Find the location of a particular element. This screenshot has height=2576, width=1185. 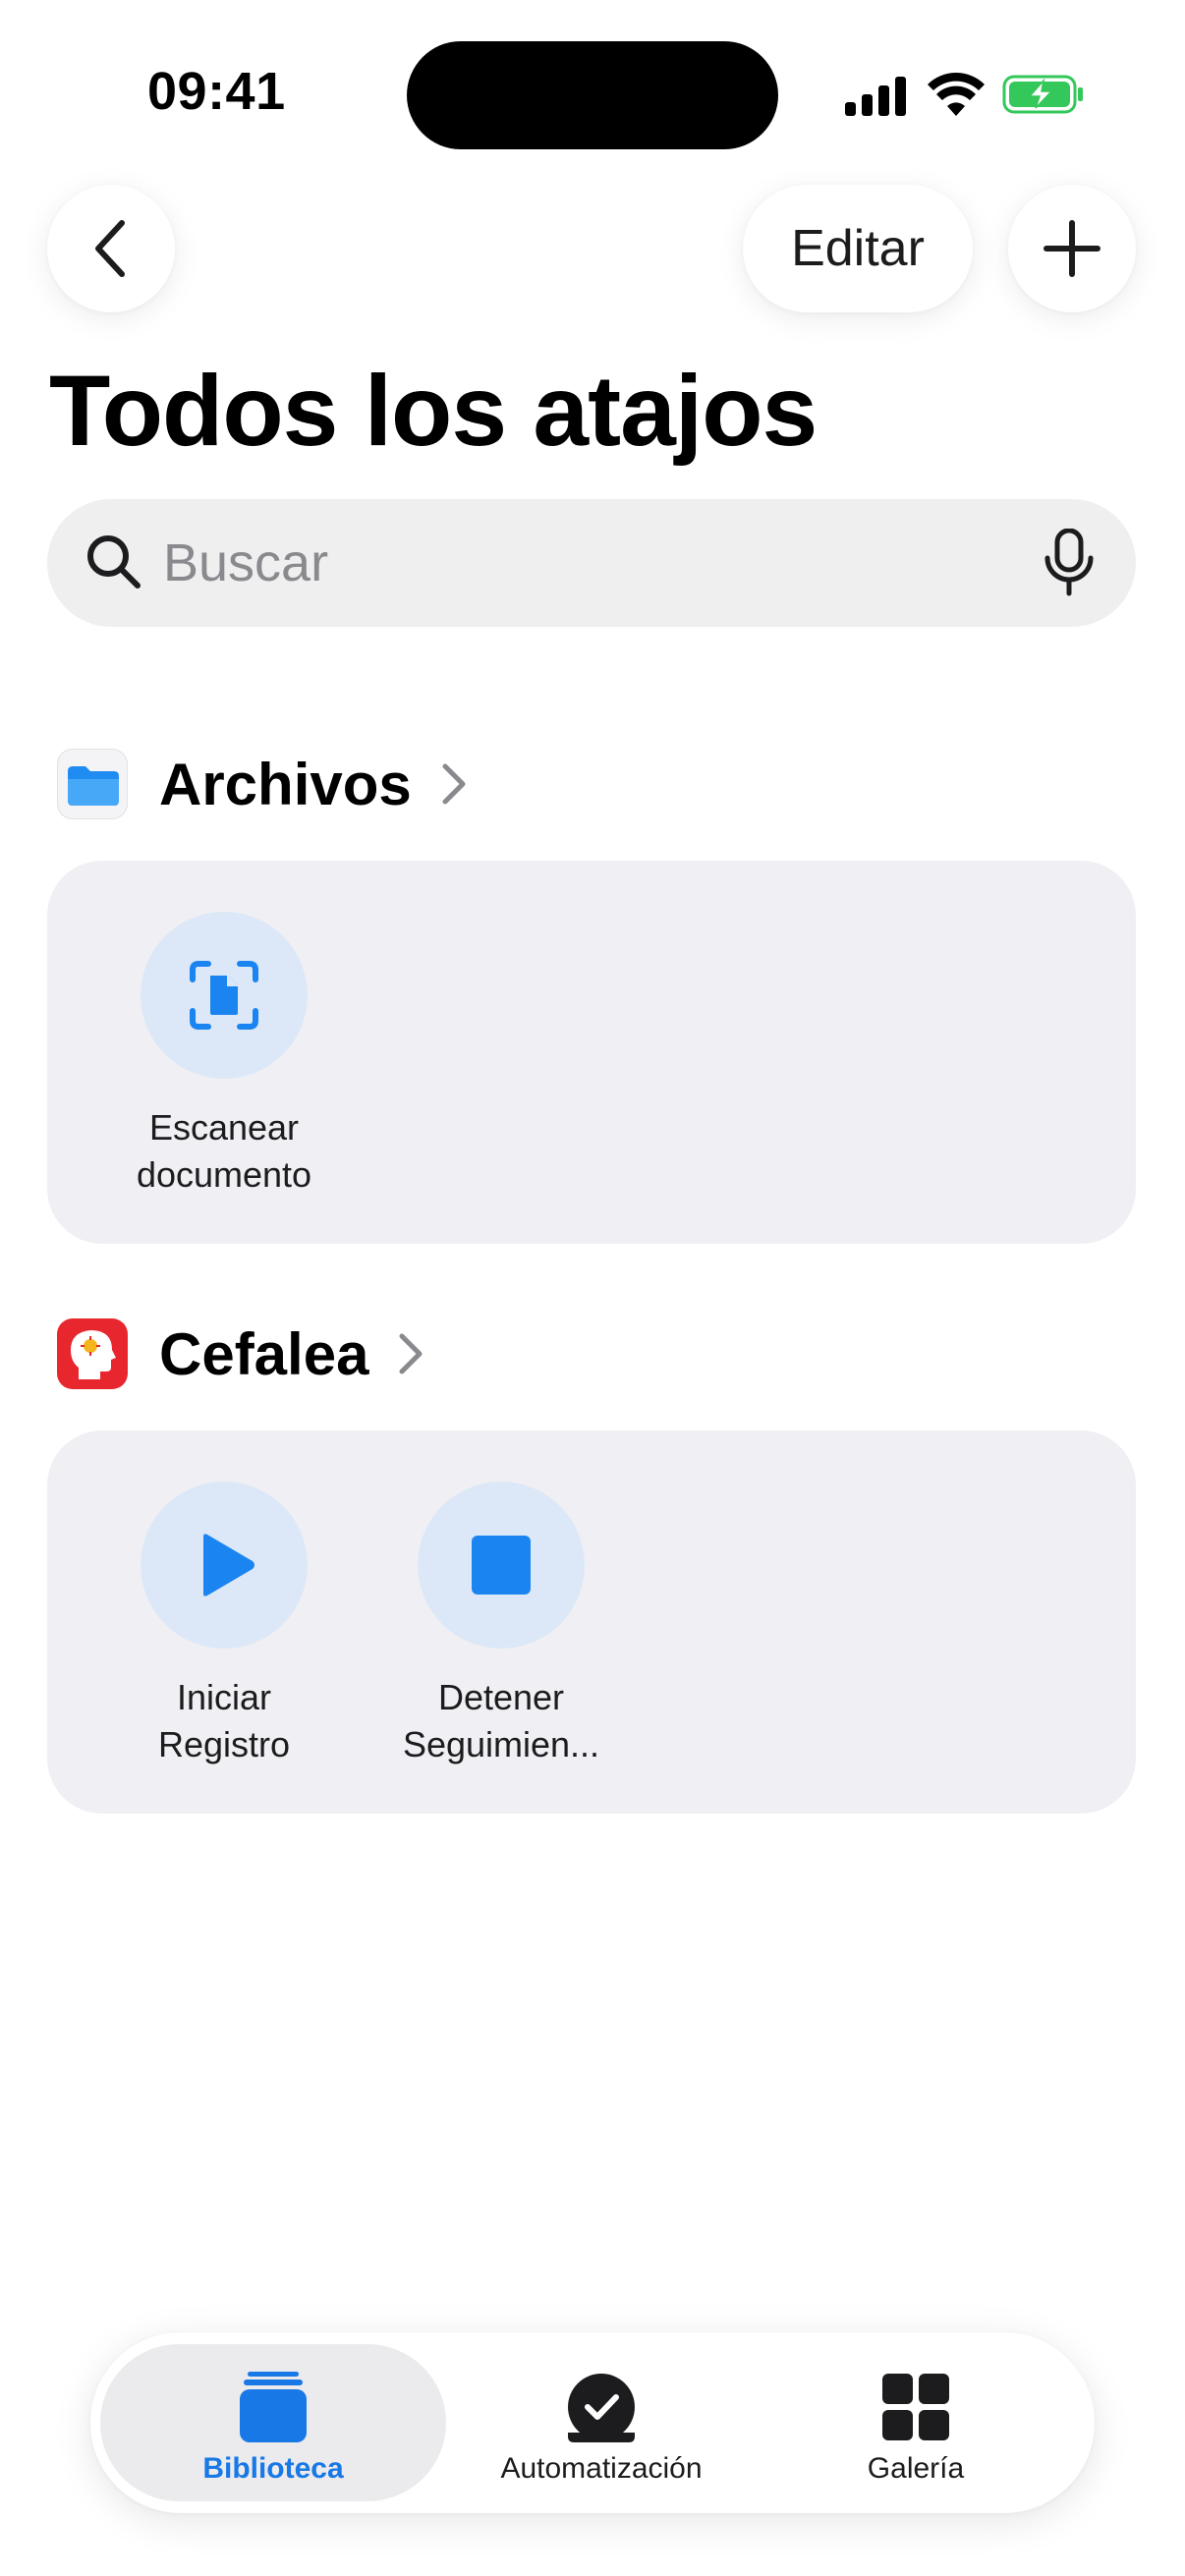

section-header-cefalea: Cefalea is located at coordinates (241, 1354).